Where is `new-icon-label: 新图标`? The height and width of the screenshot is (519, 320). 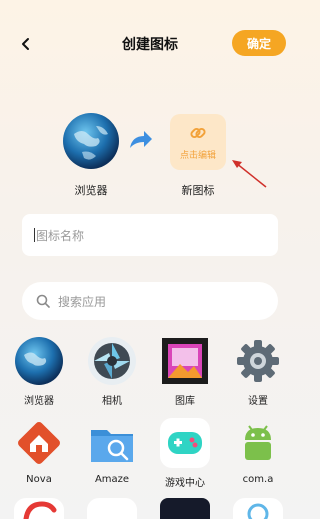
new-icon-label: 新图标 is located at coordinates (198, 190).